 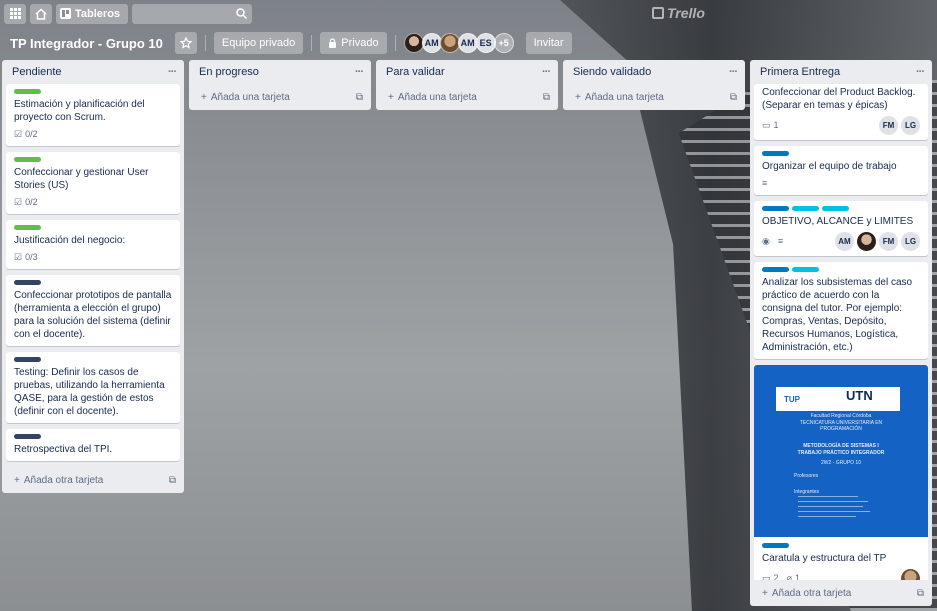 What do you see at coordinates (548, 43) in the screenshot?
I see `invite-button: Invitar` at bounding box center [548, 43].